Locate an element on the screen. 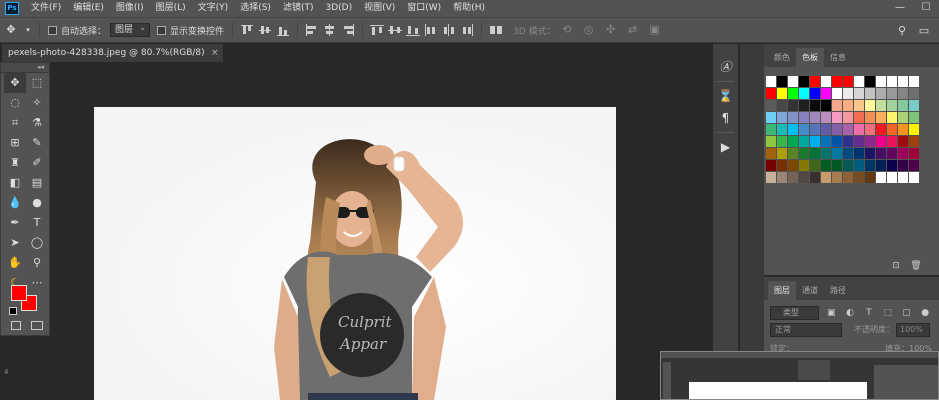 This screenshot has width=939, height=400. distribute-horizontal-center-icon is located at coordinates (449, 30).